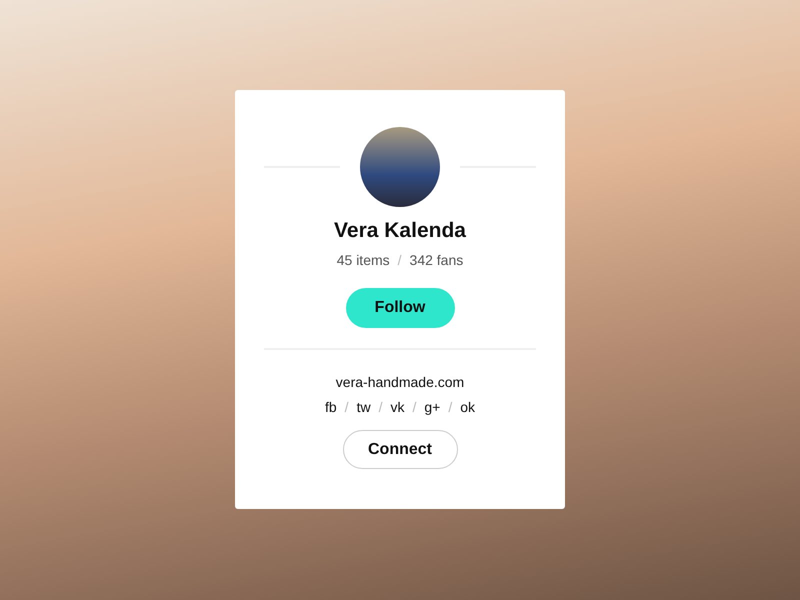  Describe the element at coordinates (467, 407) in the screenshot. I see `social-link: ok` at that location.